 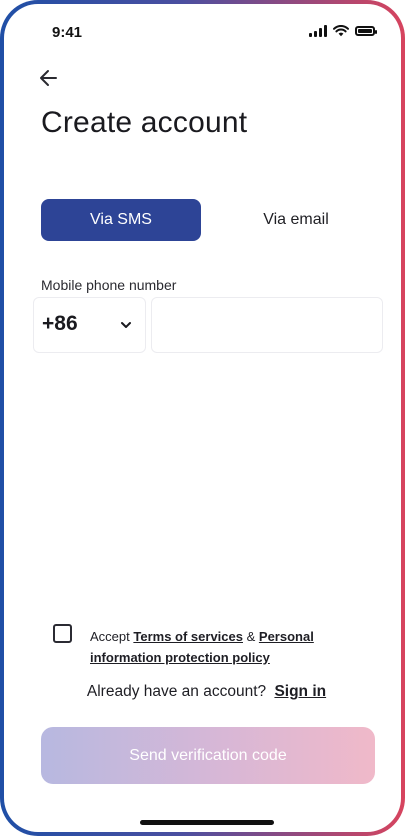 What do you see at coordinates (251, 636) in the screenshot?
I see `terms-connector: &` at bounding box center [251, 636].